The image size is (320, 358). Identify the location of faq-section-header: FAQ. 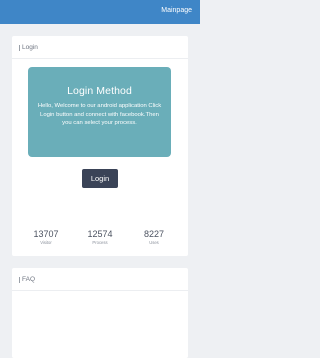
(27, 279).